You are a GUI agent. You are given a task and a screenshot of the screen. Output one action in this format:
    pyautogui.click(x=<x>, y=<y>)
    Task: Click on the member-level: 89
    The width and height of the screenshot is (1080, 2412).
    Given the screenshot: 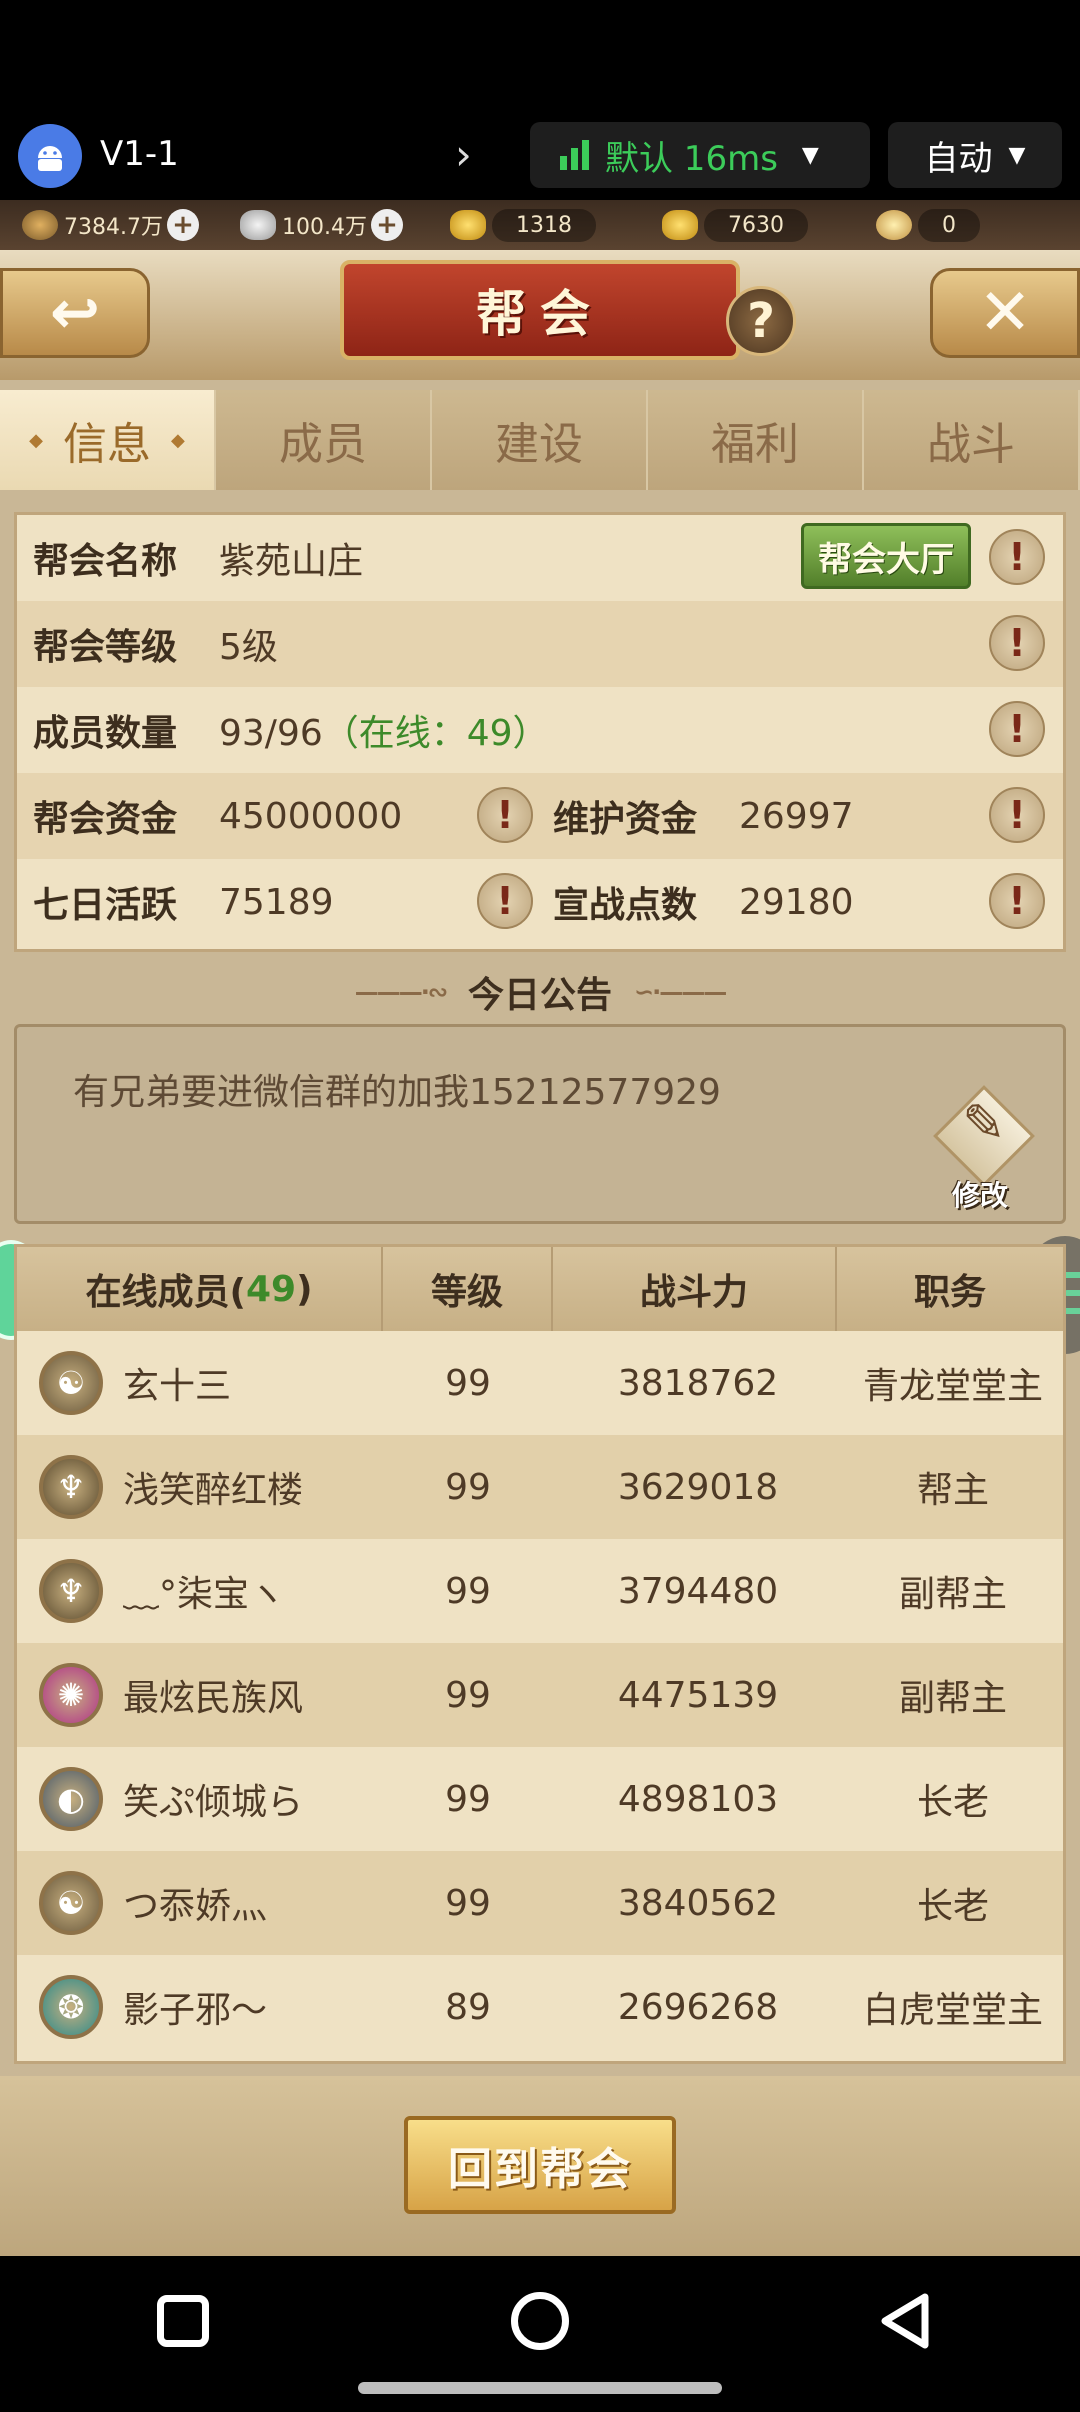 What is the action you would take?
    pyautogui.click(x=468, y=2007)
    